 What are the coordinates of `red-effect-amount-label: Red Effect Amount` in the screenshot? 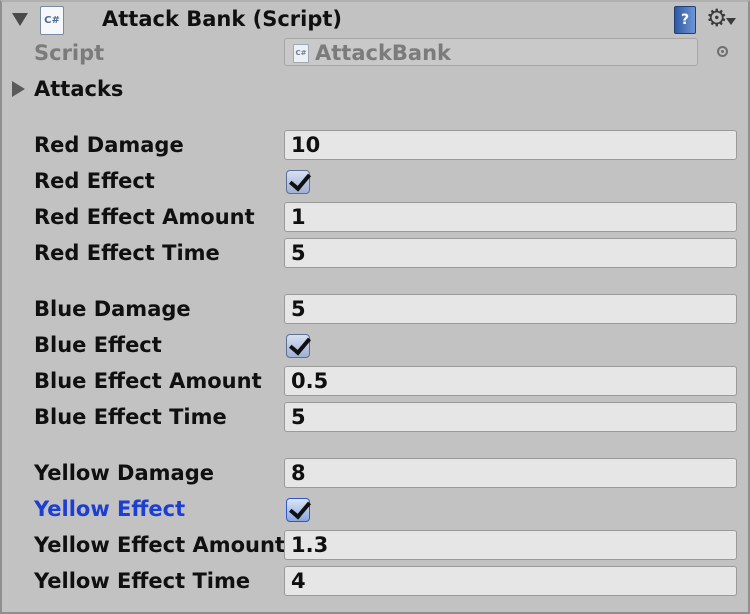 It's located at (144, 217).